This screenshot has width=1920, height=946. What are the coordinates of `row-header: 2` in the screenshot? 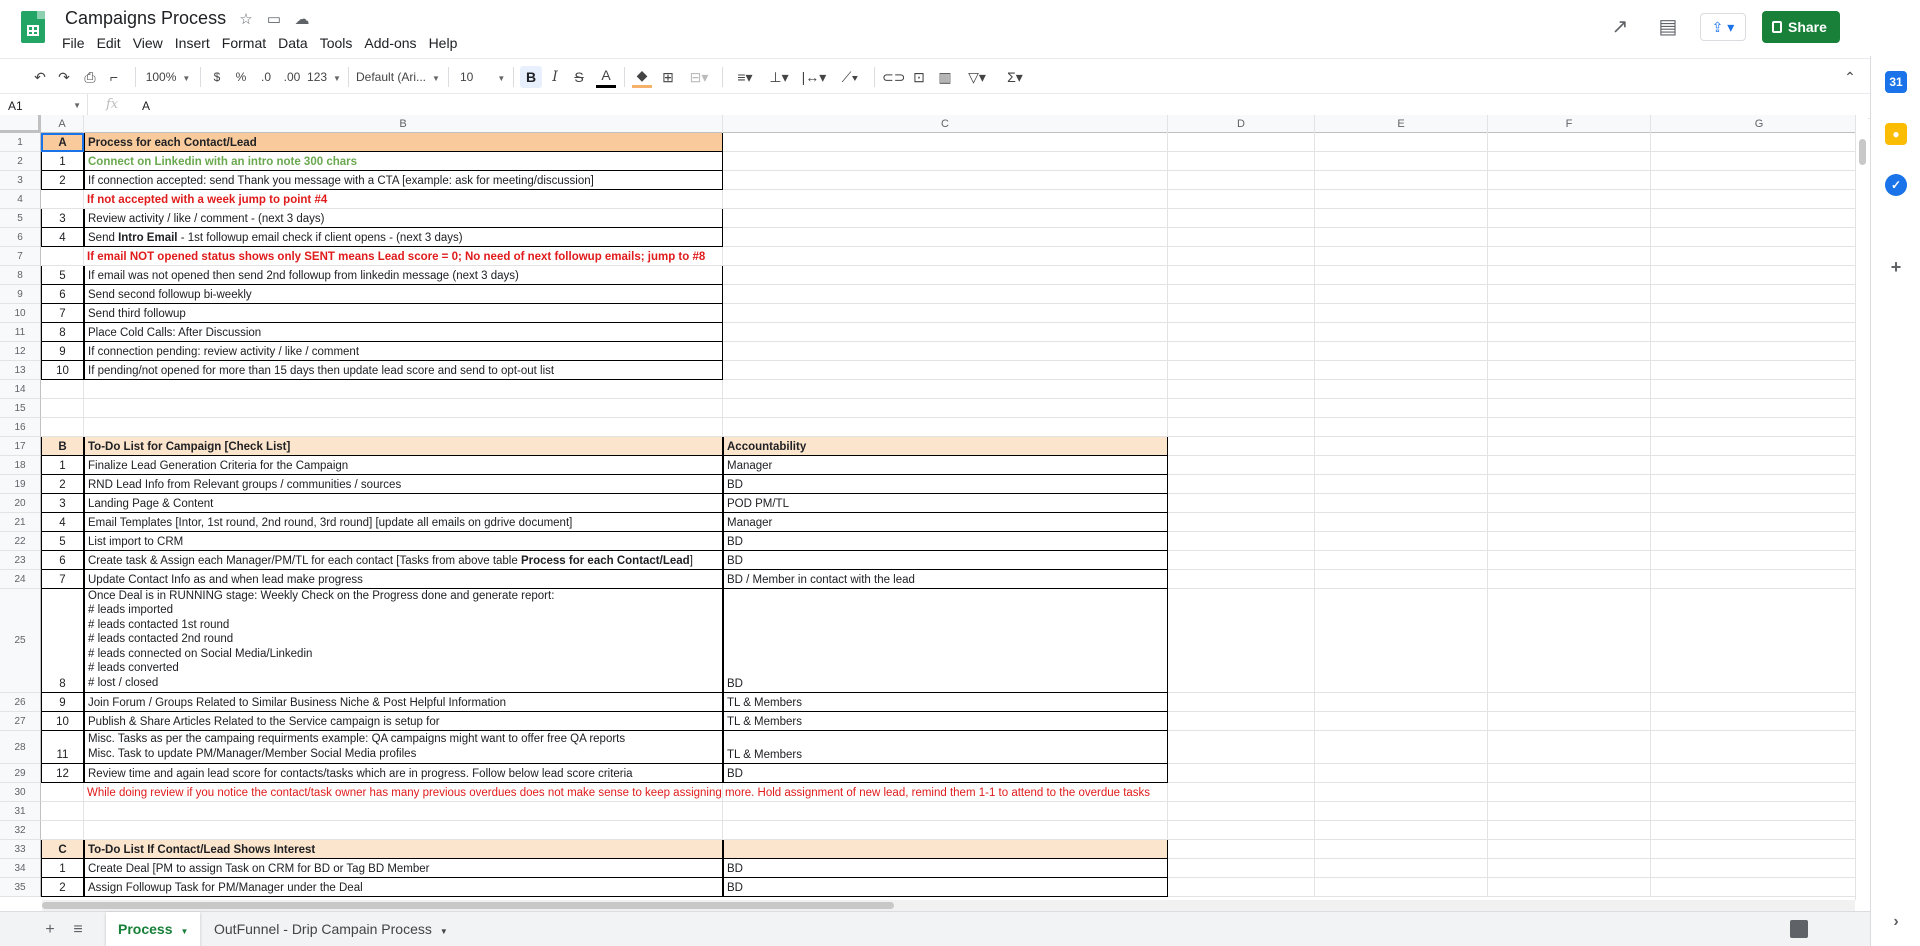 It's located at (20, 161).